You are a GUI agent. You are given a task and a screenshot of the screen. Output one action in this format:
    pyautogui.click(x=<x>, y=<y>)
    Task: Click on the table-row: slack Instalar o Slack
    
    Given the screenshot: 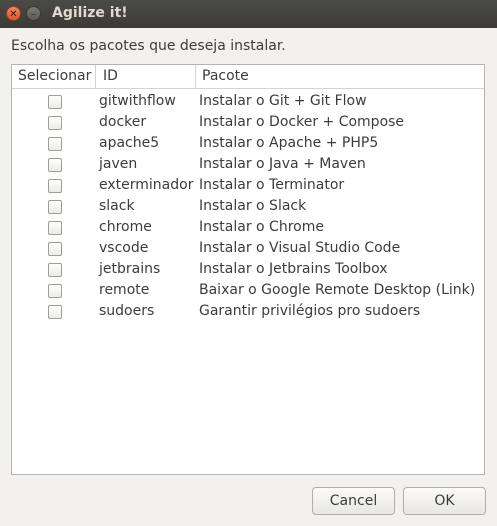 What is the action you would take?
    pyautogui.click(x=248, y=207)
    